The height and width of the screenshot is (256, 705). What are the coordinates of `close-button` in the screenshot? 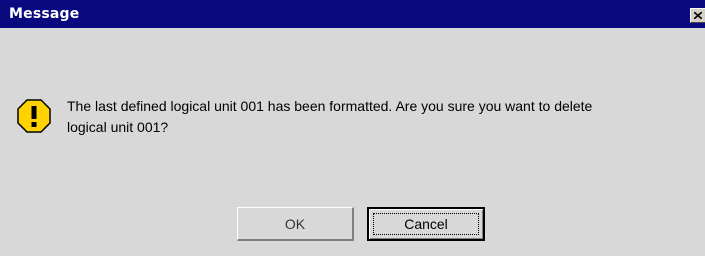 It's located at (697, 15).